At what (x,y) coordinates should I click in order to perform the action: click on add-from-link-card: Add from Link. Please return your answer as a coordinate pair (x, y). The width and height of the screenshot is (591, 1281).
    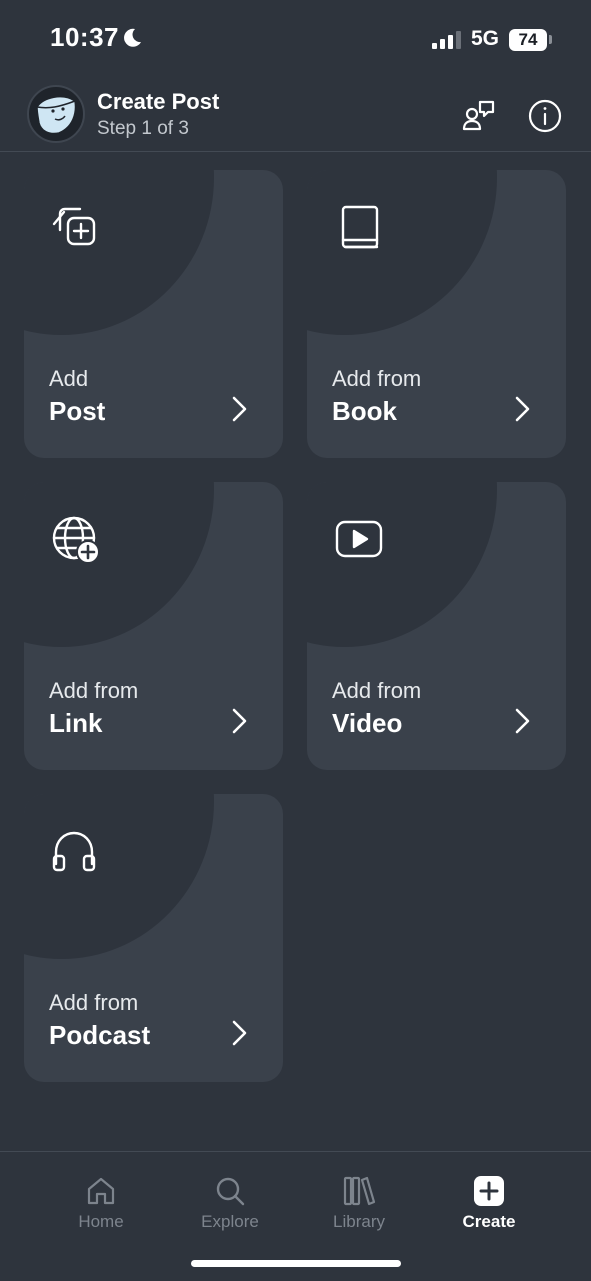
    Looking at the image, I should click on (153, 626).